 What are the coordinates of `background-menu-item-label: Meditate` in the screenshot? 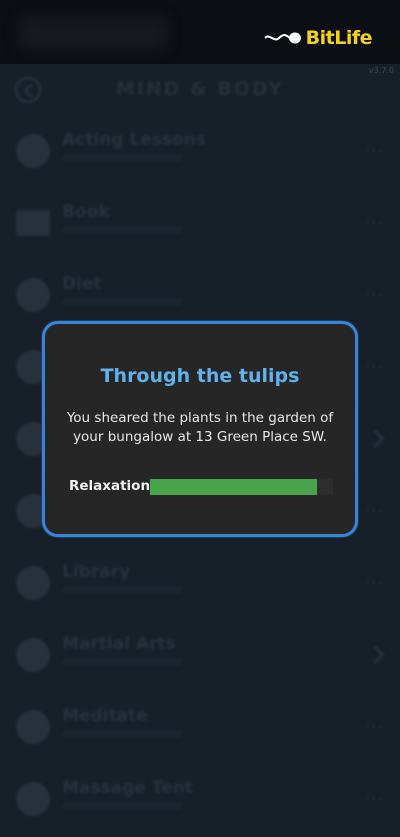 It's located at (105, 716).